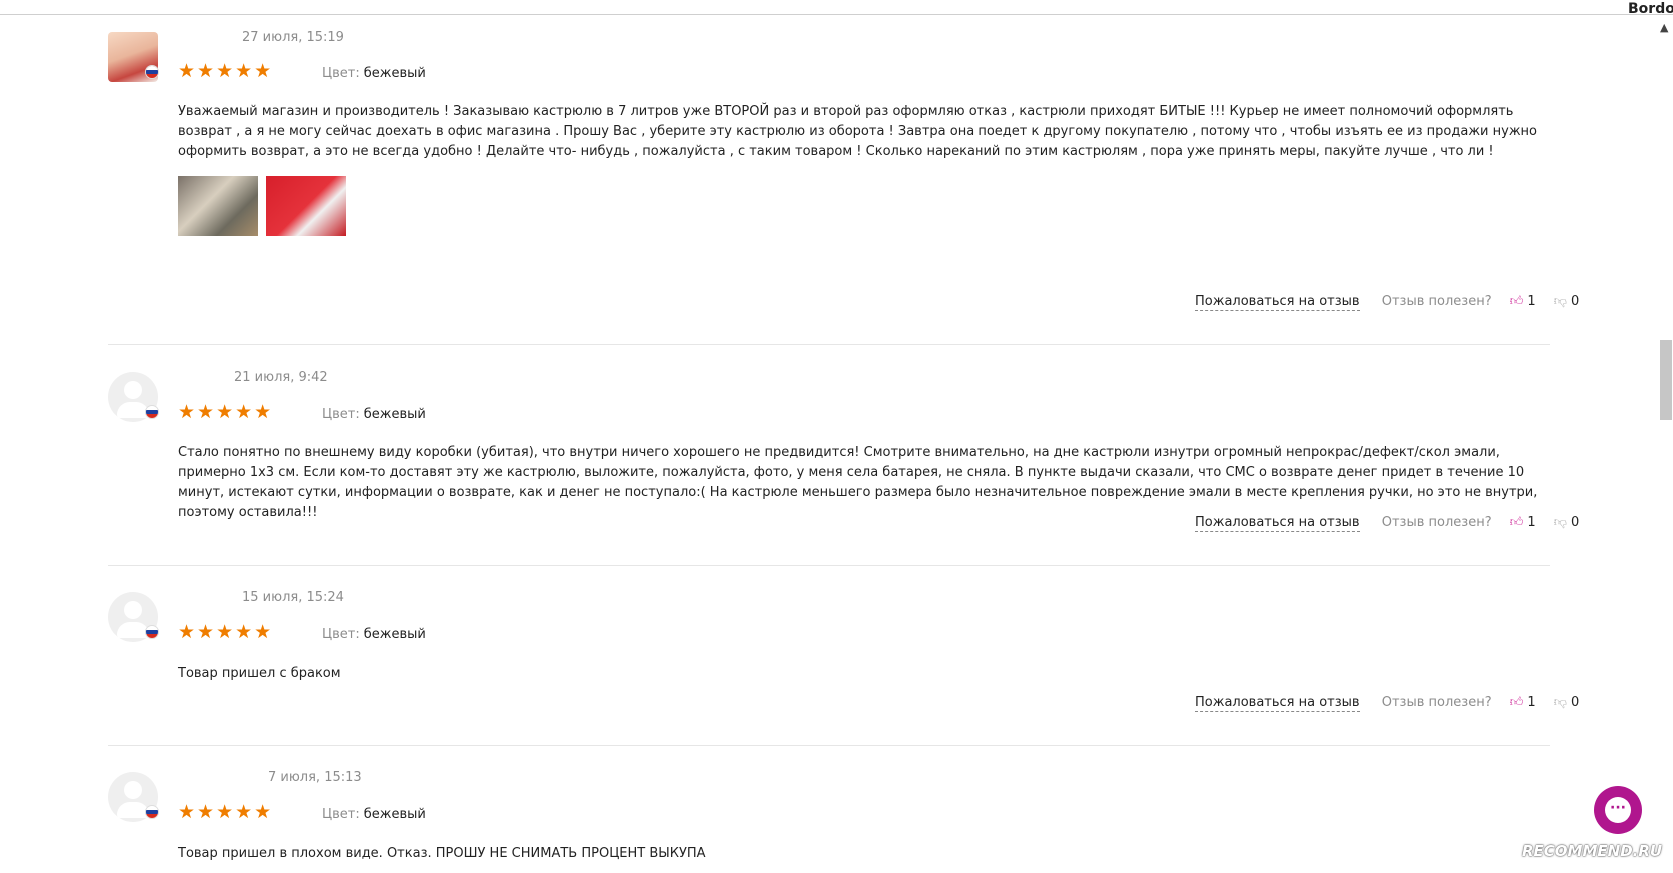 Image resolution: width=1673 pixels, height=873 pixels. I want to click on review-text: Товар пришел с браком, so click(259, 673).